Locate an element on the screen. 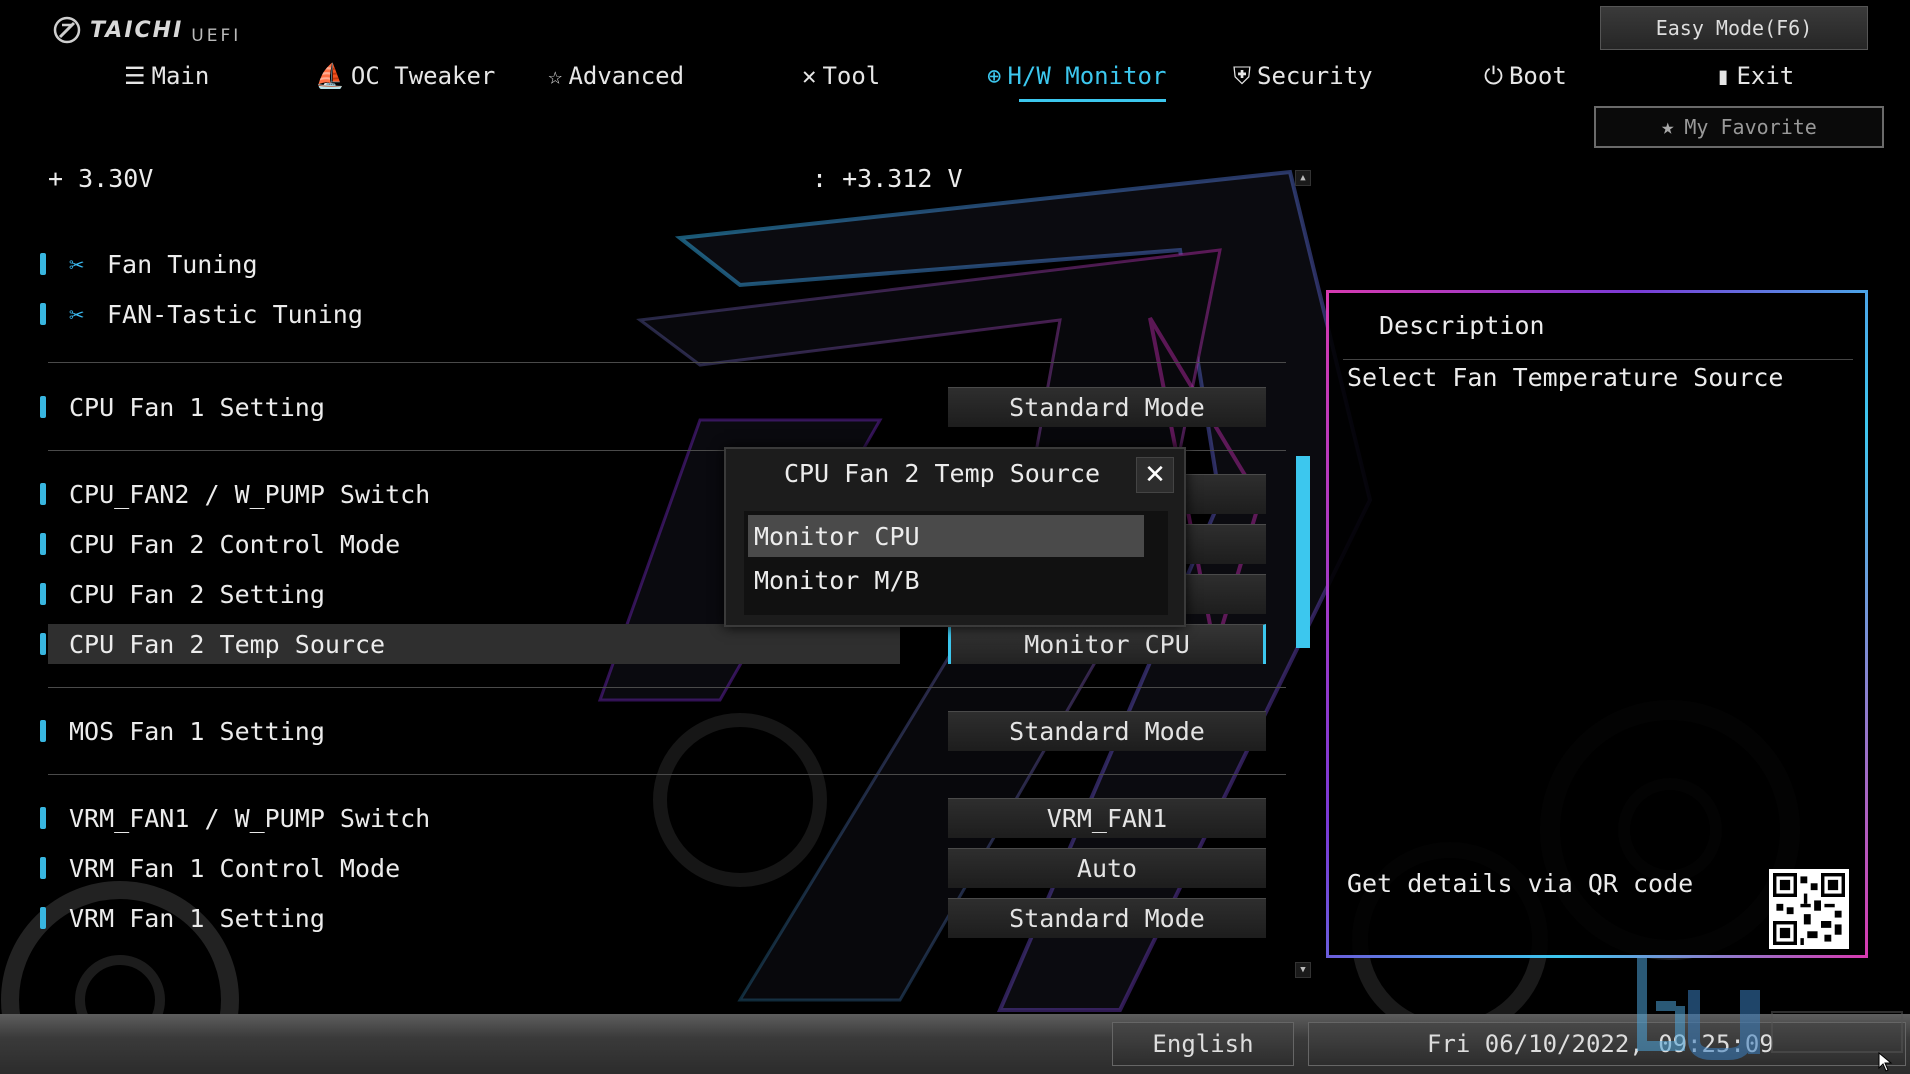 The height and width of the screenshot is (1074, 1910). tab-advanced: ☆ Advanced is located at coordinates (616, 76).